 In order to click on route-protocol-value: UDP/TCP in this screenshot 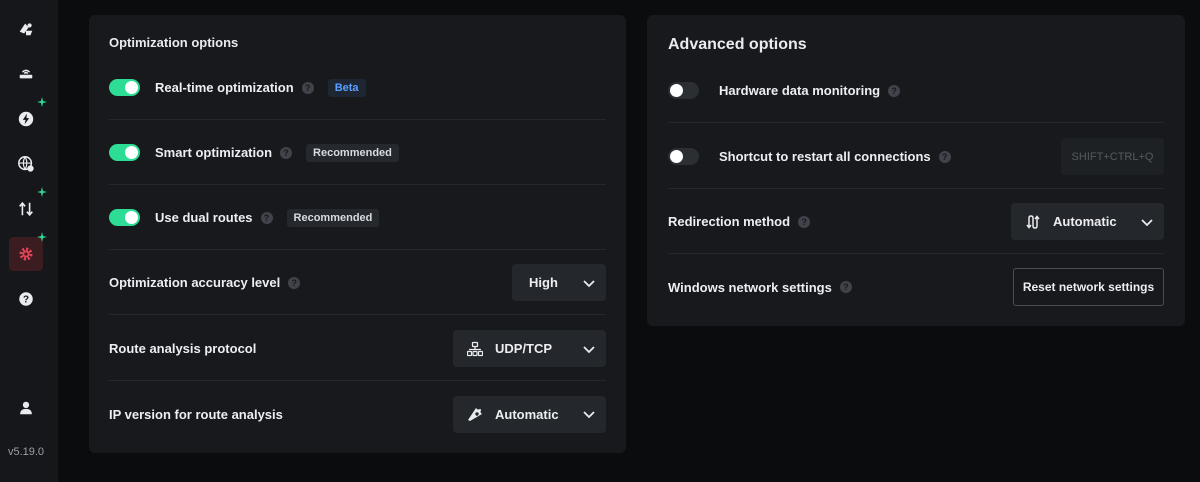, I will do `click(524, 348)`.